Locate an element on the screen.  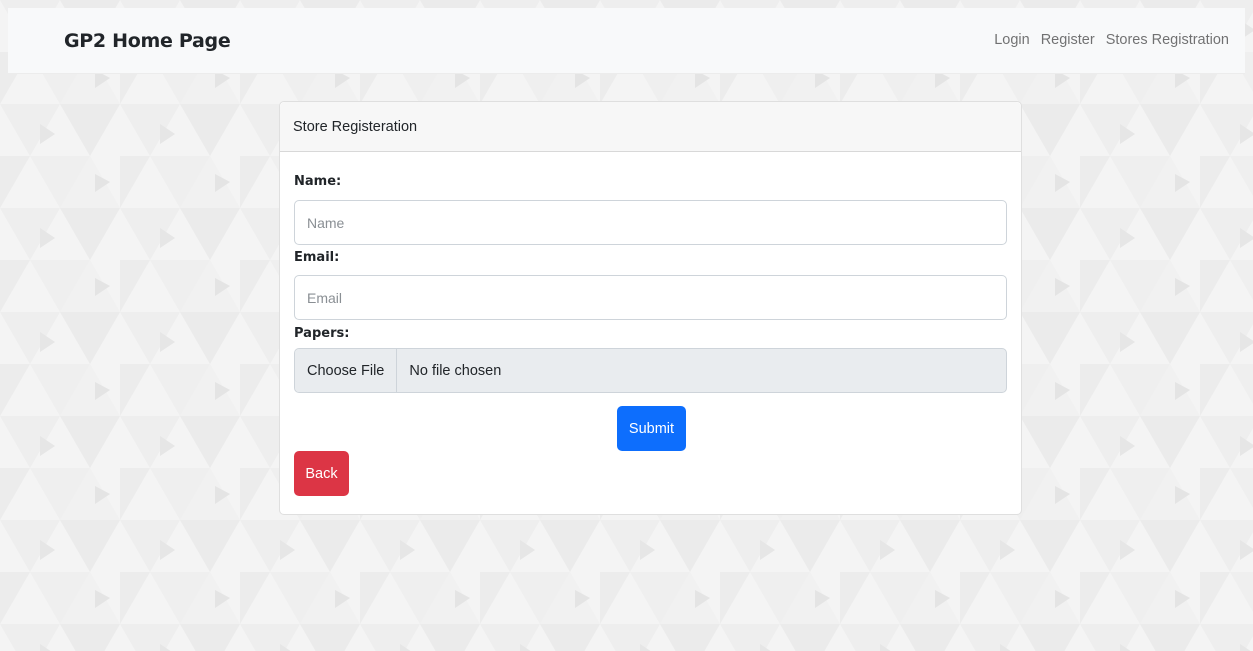
file-status-text: No file chosen is located at coordinates (455, 370).